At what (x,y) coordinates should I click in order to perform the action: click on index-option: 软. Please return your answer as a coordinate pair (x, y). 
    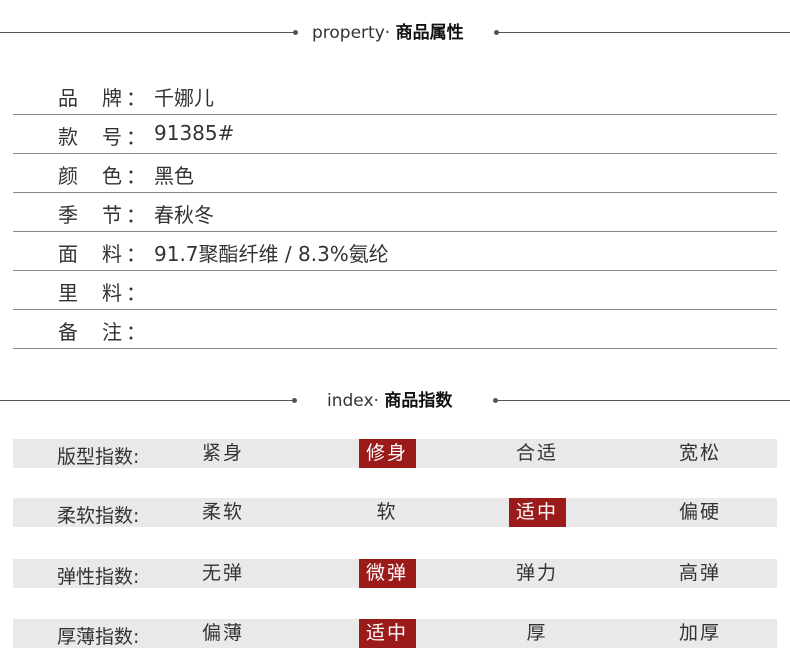
    Looking at the image, I should click on (387, 512).